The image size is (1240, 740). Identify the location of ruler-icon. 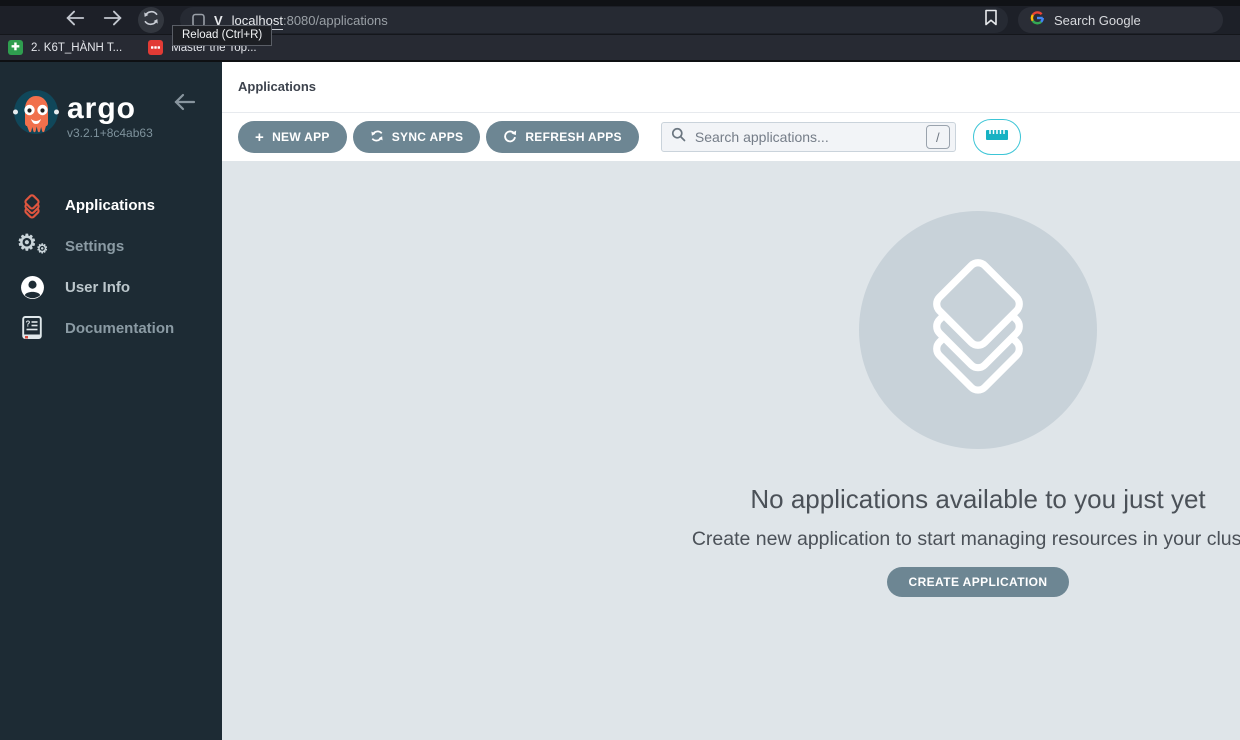
(996, 137).